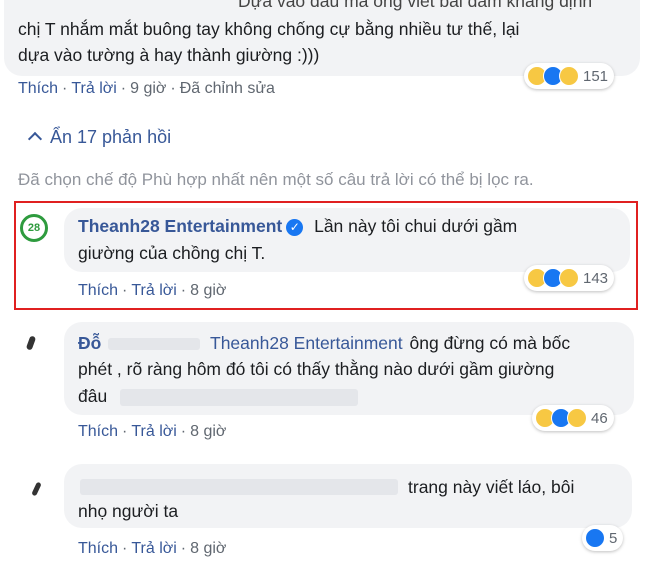  I want to click on hide-replies-label: Ẩn 17 phản hồi, so click(111, 137).